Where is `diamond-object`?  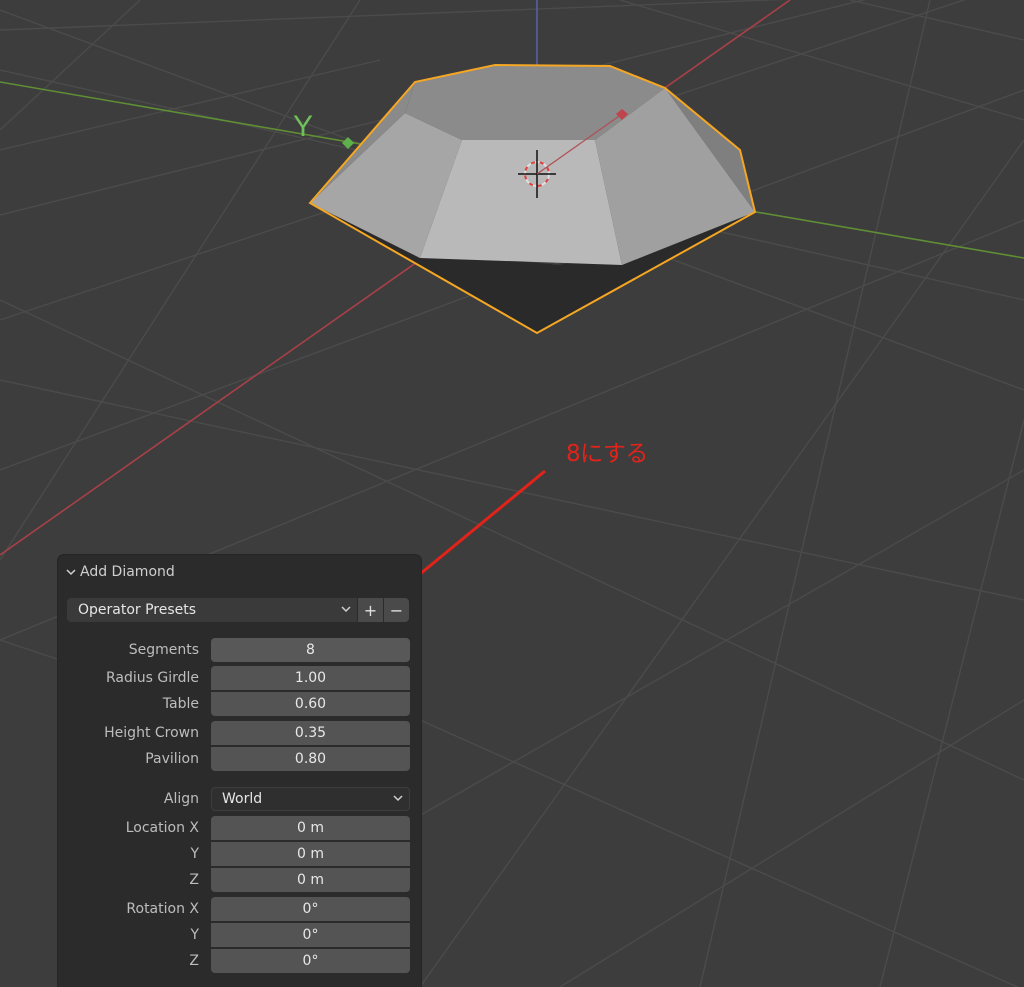 diamond-object is located at coordinates (532, 199).